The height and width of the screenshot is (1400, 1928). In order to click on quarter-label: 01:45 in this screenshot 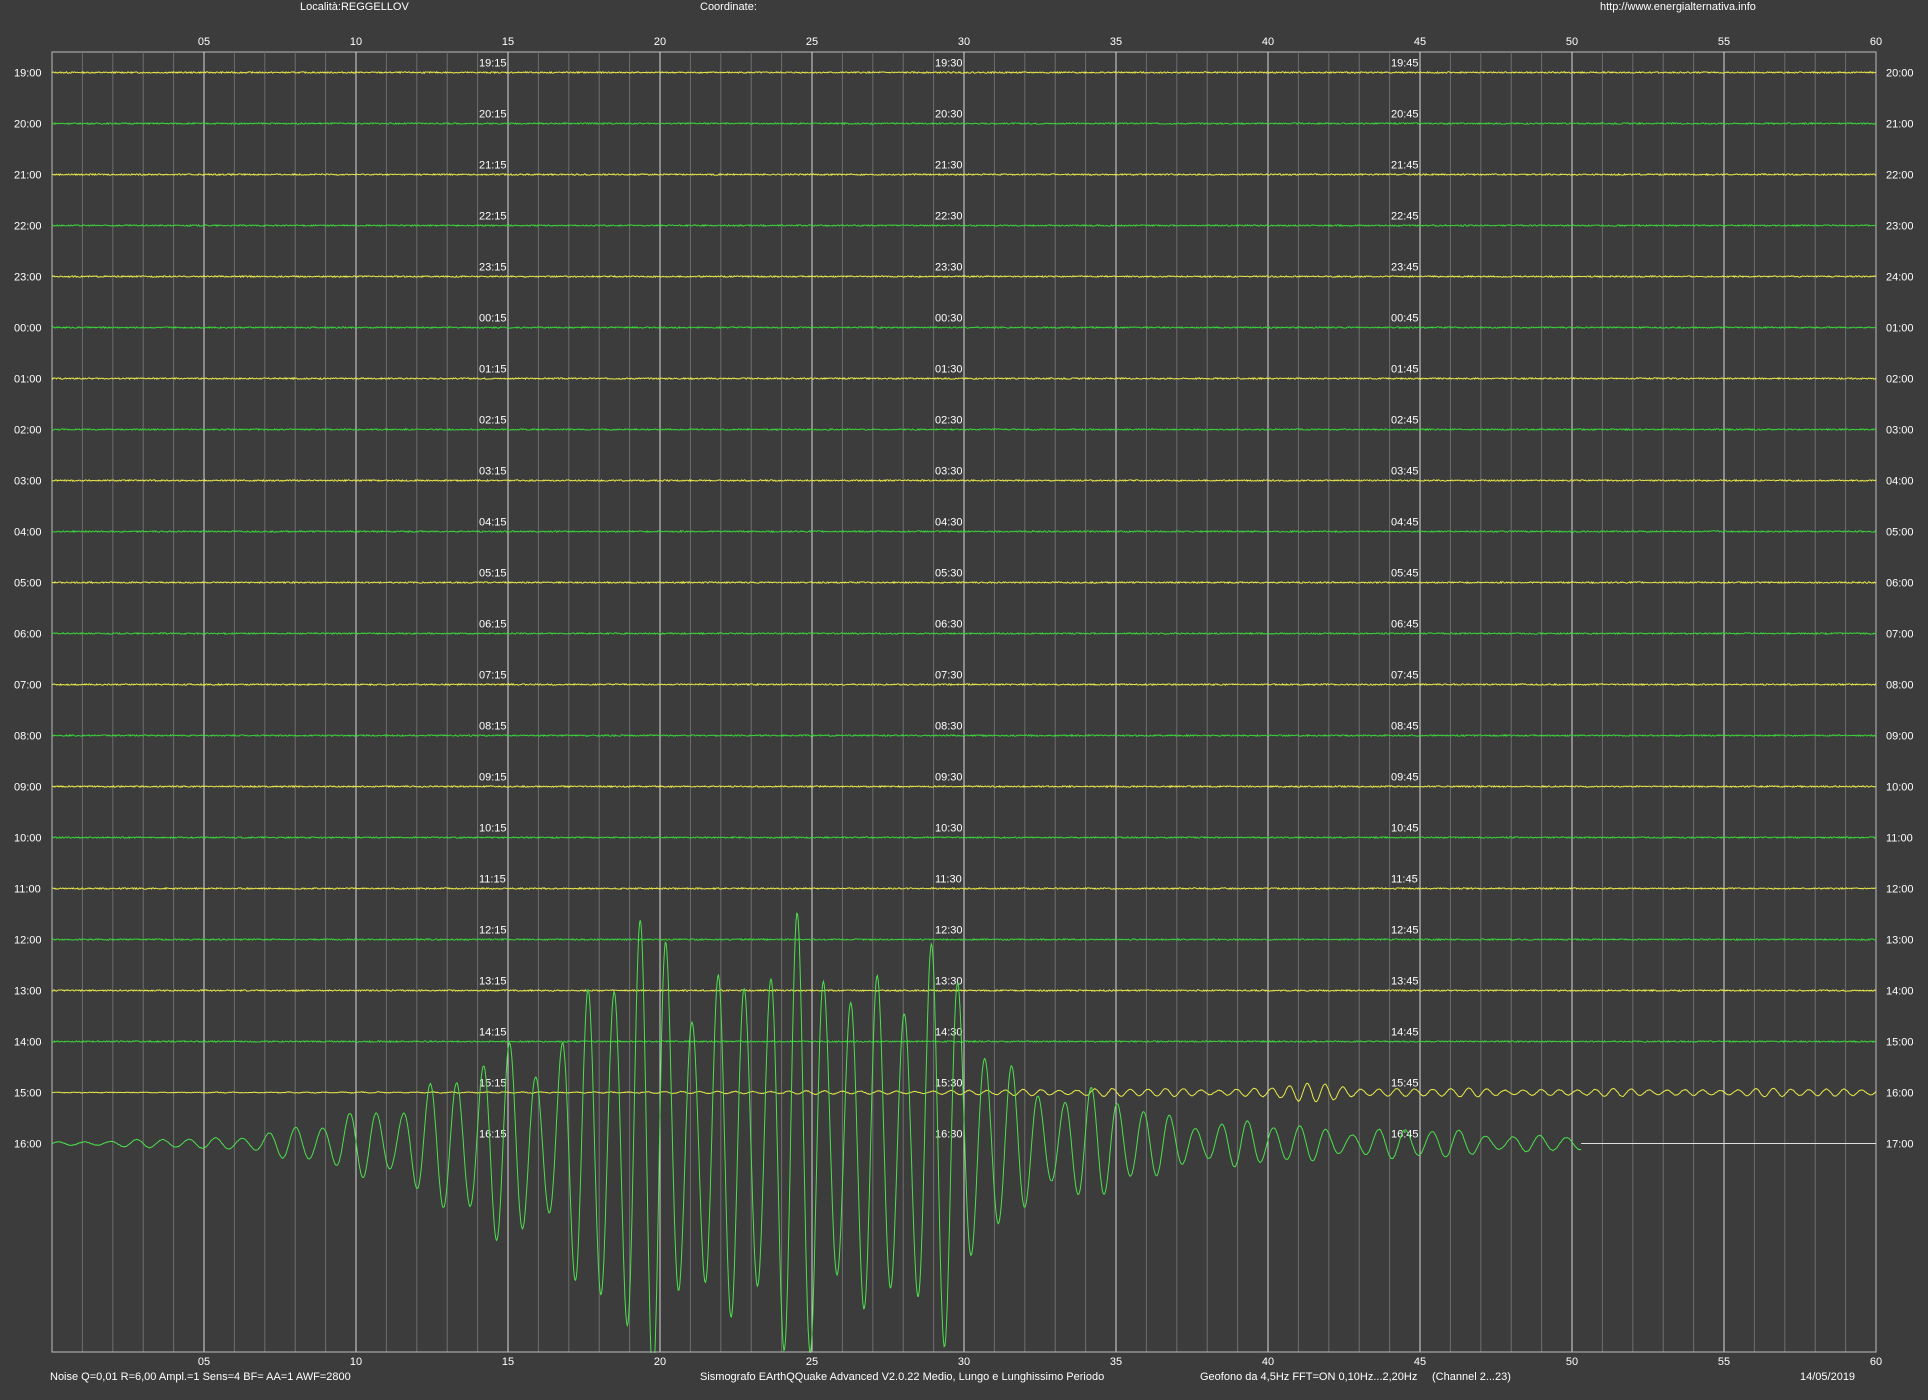, I will do `click(1405, 370)`.